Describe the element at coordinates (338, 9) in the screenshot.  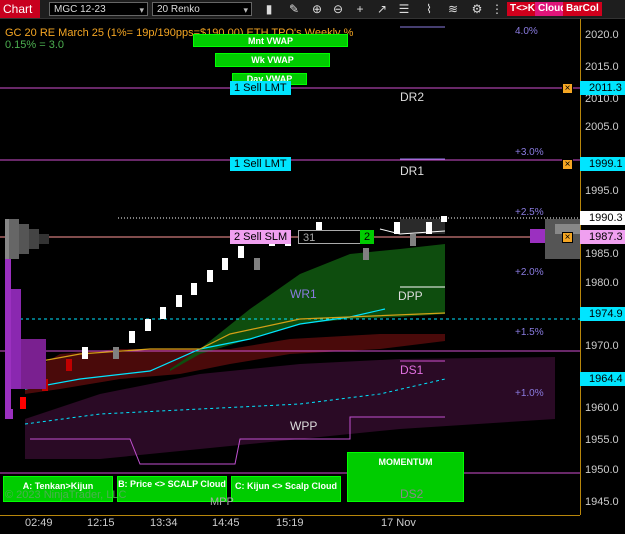
I see `zoom-out-icon: ⊖` at that location.